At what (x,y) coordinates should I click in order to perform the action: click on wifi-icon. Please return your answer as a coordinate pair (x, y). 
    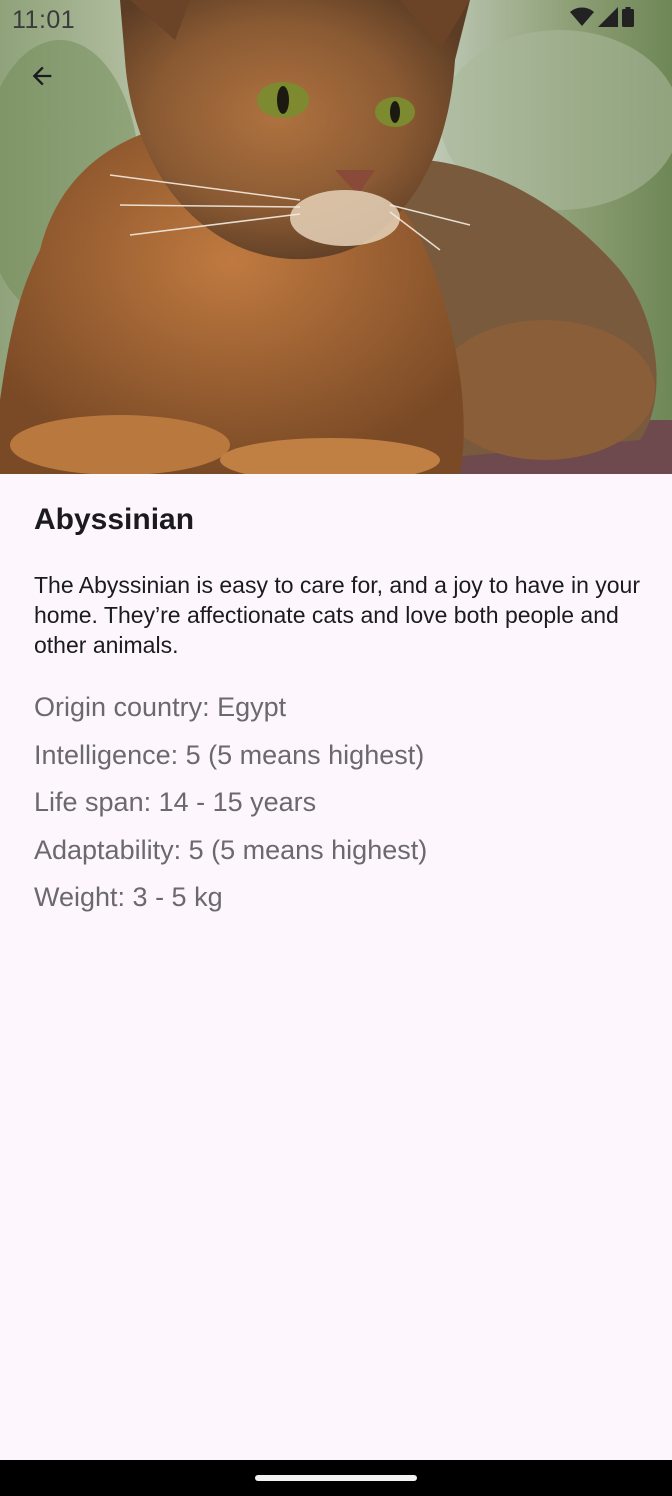
    Looking at the image, I should click on (582, 19).